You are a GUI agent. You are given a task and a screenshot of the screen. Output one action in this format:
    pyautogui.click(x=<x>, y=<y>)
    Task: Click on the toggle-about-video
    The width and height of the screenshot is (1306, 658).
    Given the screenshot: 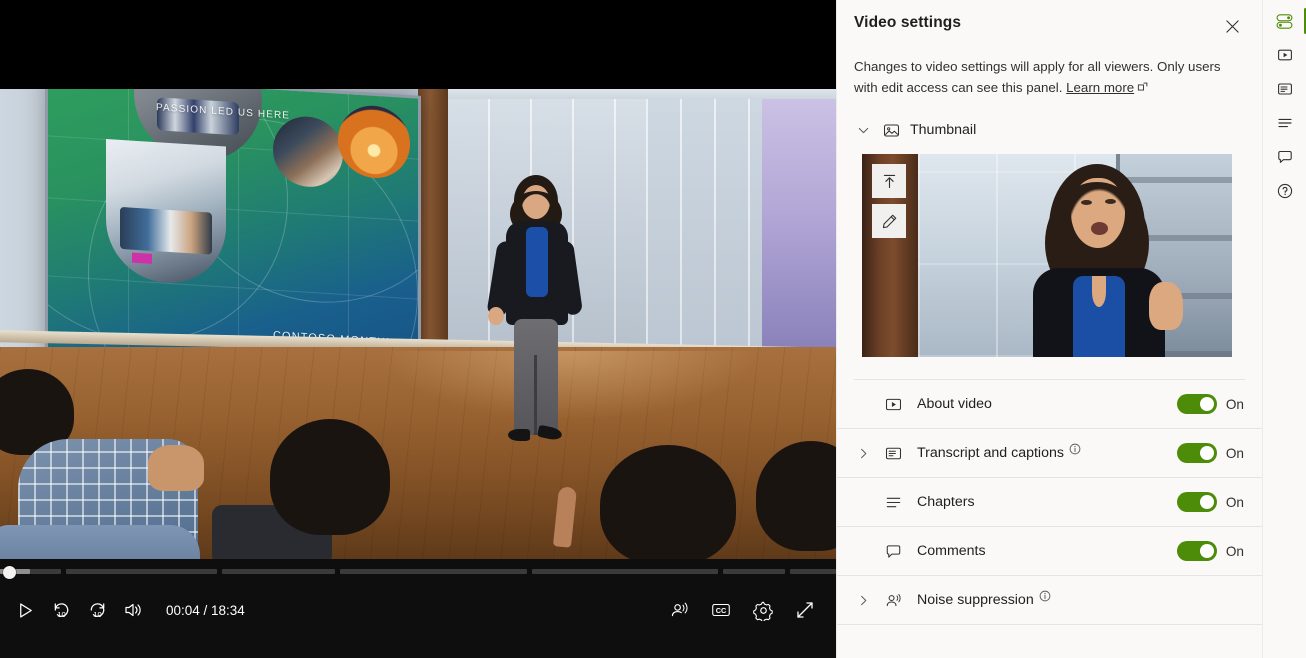 What is the action you would take?
    pyautogui.click(x=1196, y=404)
    